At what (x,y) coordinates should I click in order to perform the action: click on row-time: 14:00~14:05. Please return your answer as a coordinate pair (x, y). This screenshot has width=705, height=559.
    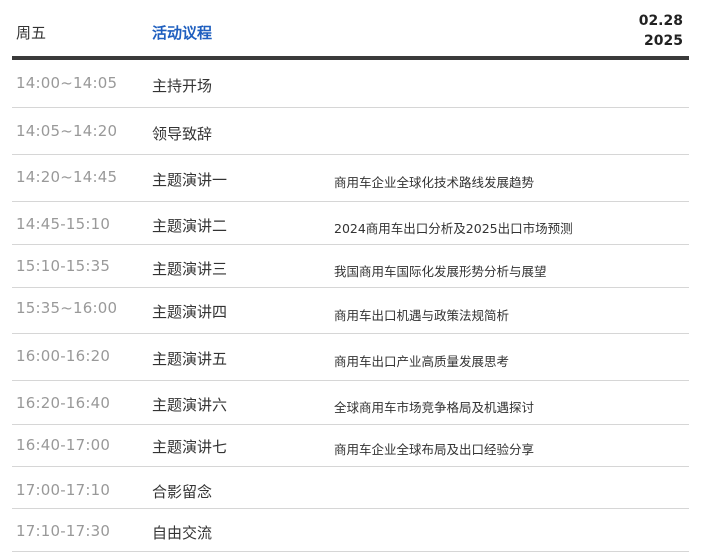
    Looking at the image, I should click on (67, 83).